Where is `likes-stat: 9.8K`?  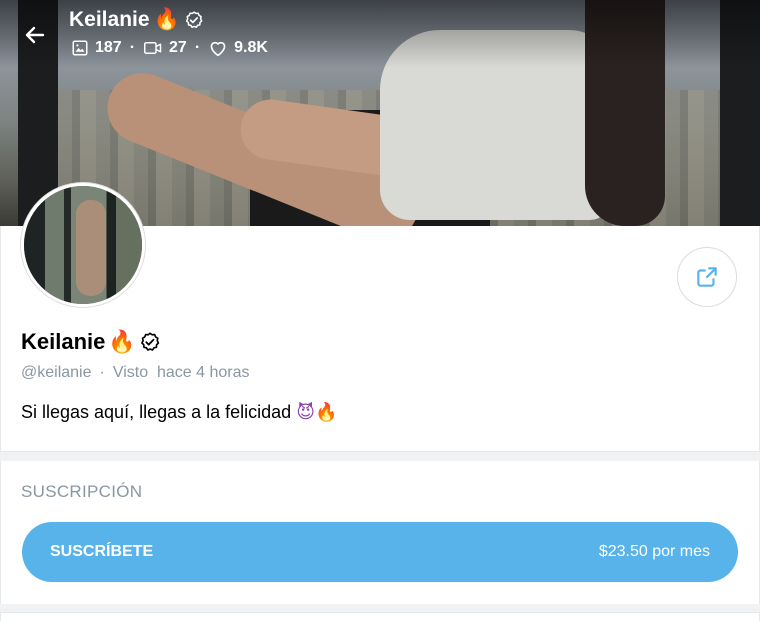
likes-stat: 9.8K is located at coordinates (238, 48).